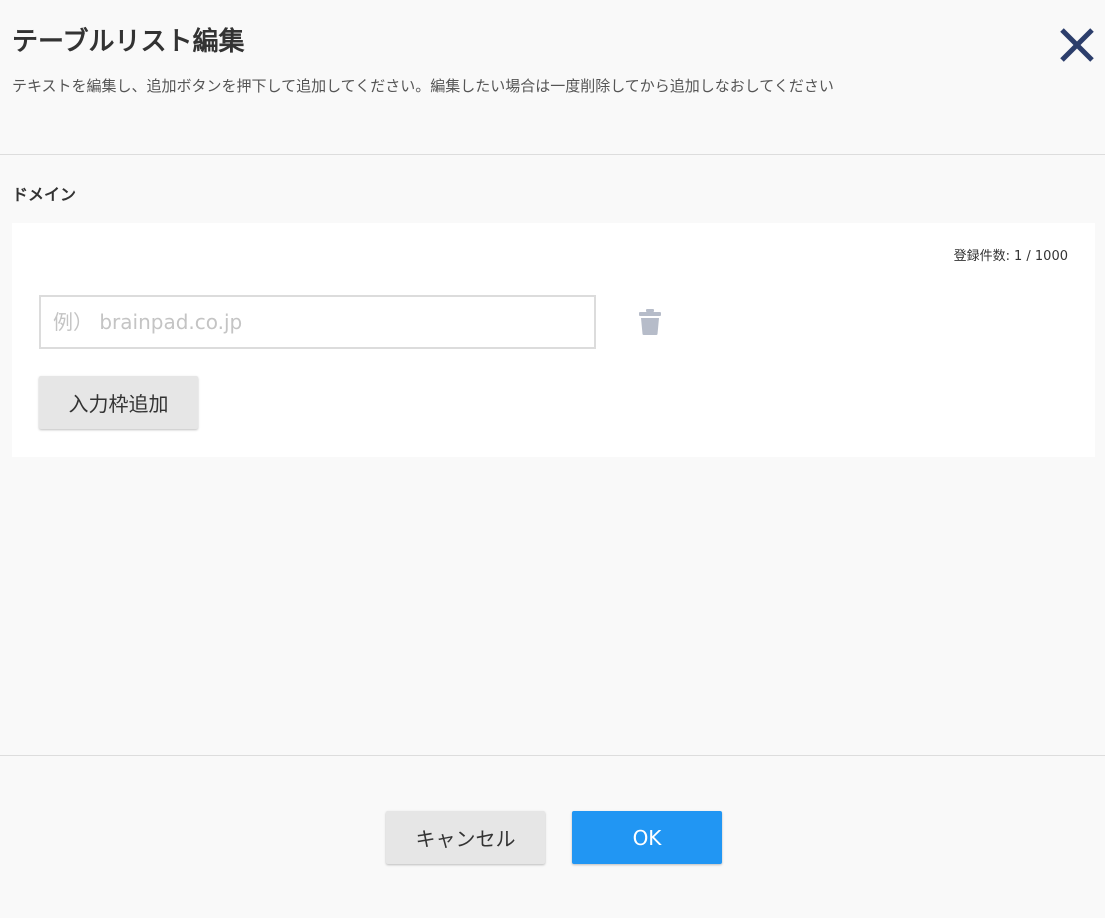 Image resolution: width=1105 pixels, height=918 pixels. Describe the element at coordinates (317, 322) in the screenshot. I see `domain-input` at that location.